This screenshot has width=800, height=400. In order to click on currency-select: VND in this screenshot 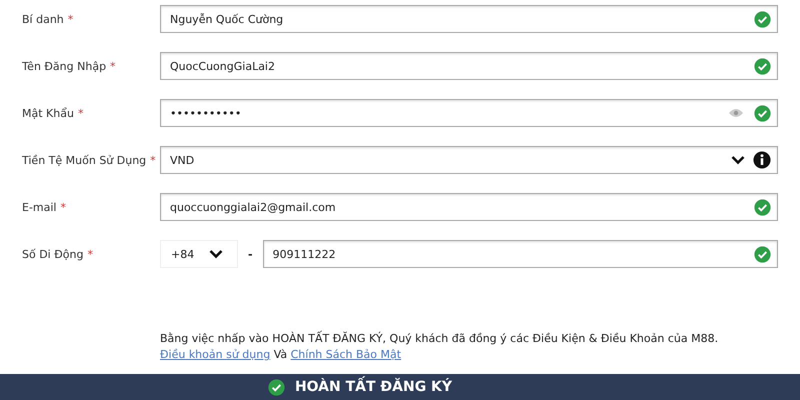, I will do `click(469, 160)`.